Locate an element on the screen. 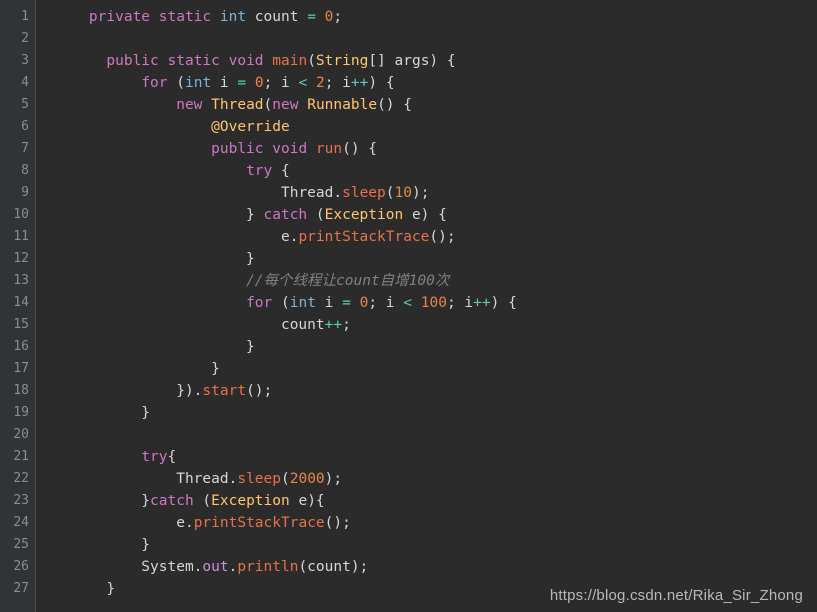 The height and width of the screenshot is (612, 817). code-token-kw: try is located at coordinates (154, 457).